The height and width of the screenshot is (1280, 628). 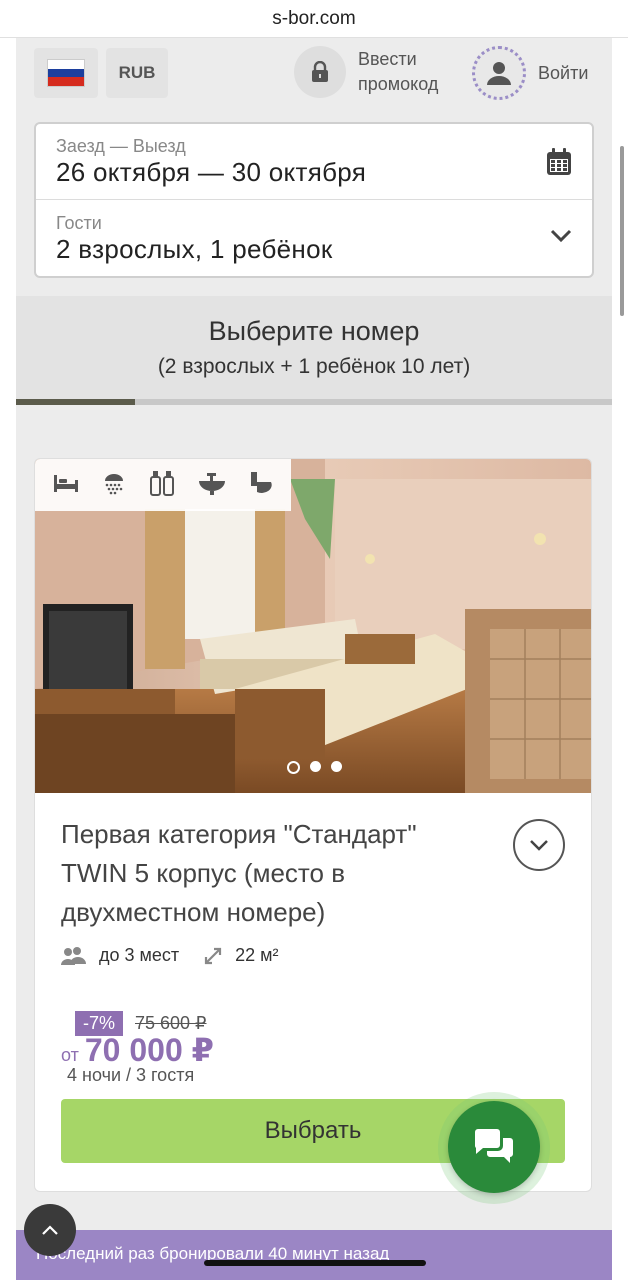 I want to click on scroll-to-top-button, so click(x=50, y=1230).